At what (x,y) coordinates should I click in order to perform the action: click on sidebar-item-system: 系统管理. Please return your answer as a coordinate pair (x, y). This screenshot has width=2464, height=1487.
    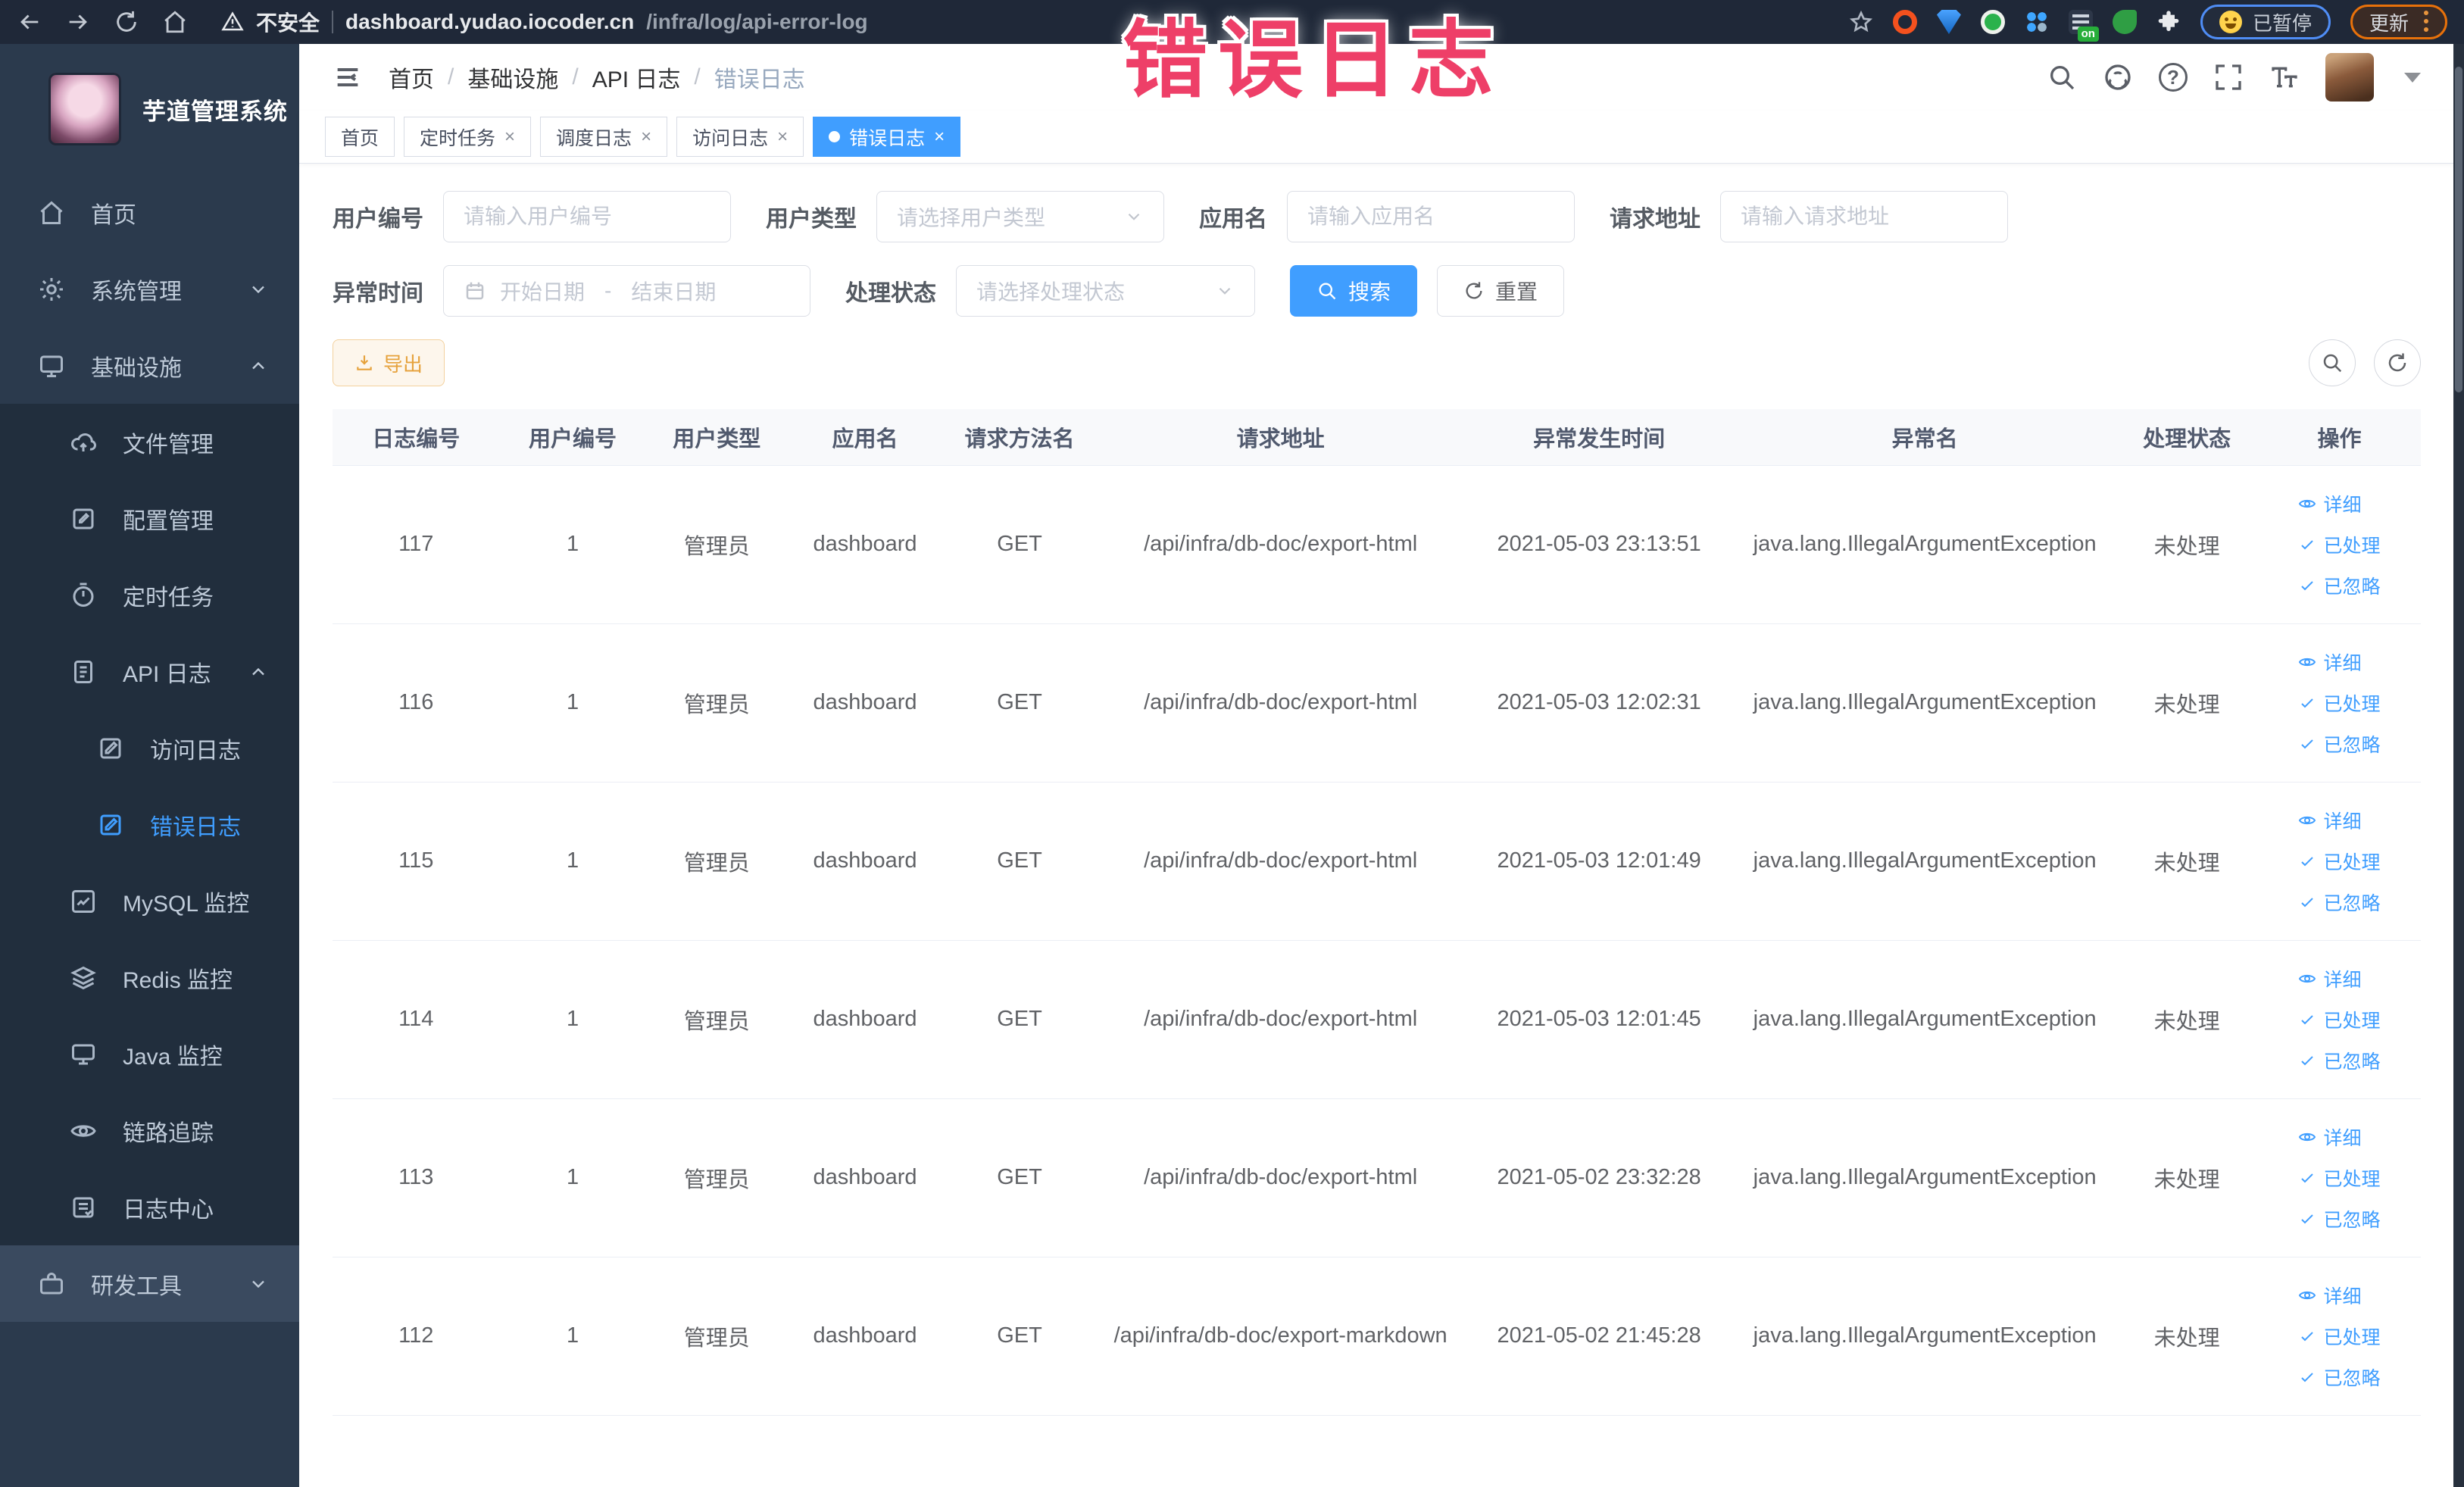
    Looking at the image, I should click on (149, 289).